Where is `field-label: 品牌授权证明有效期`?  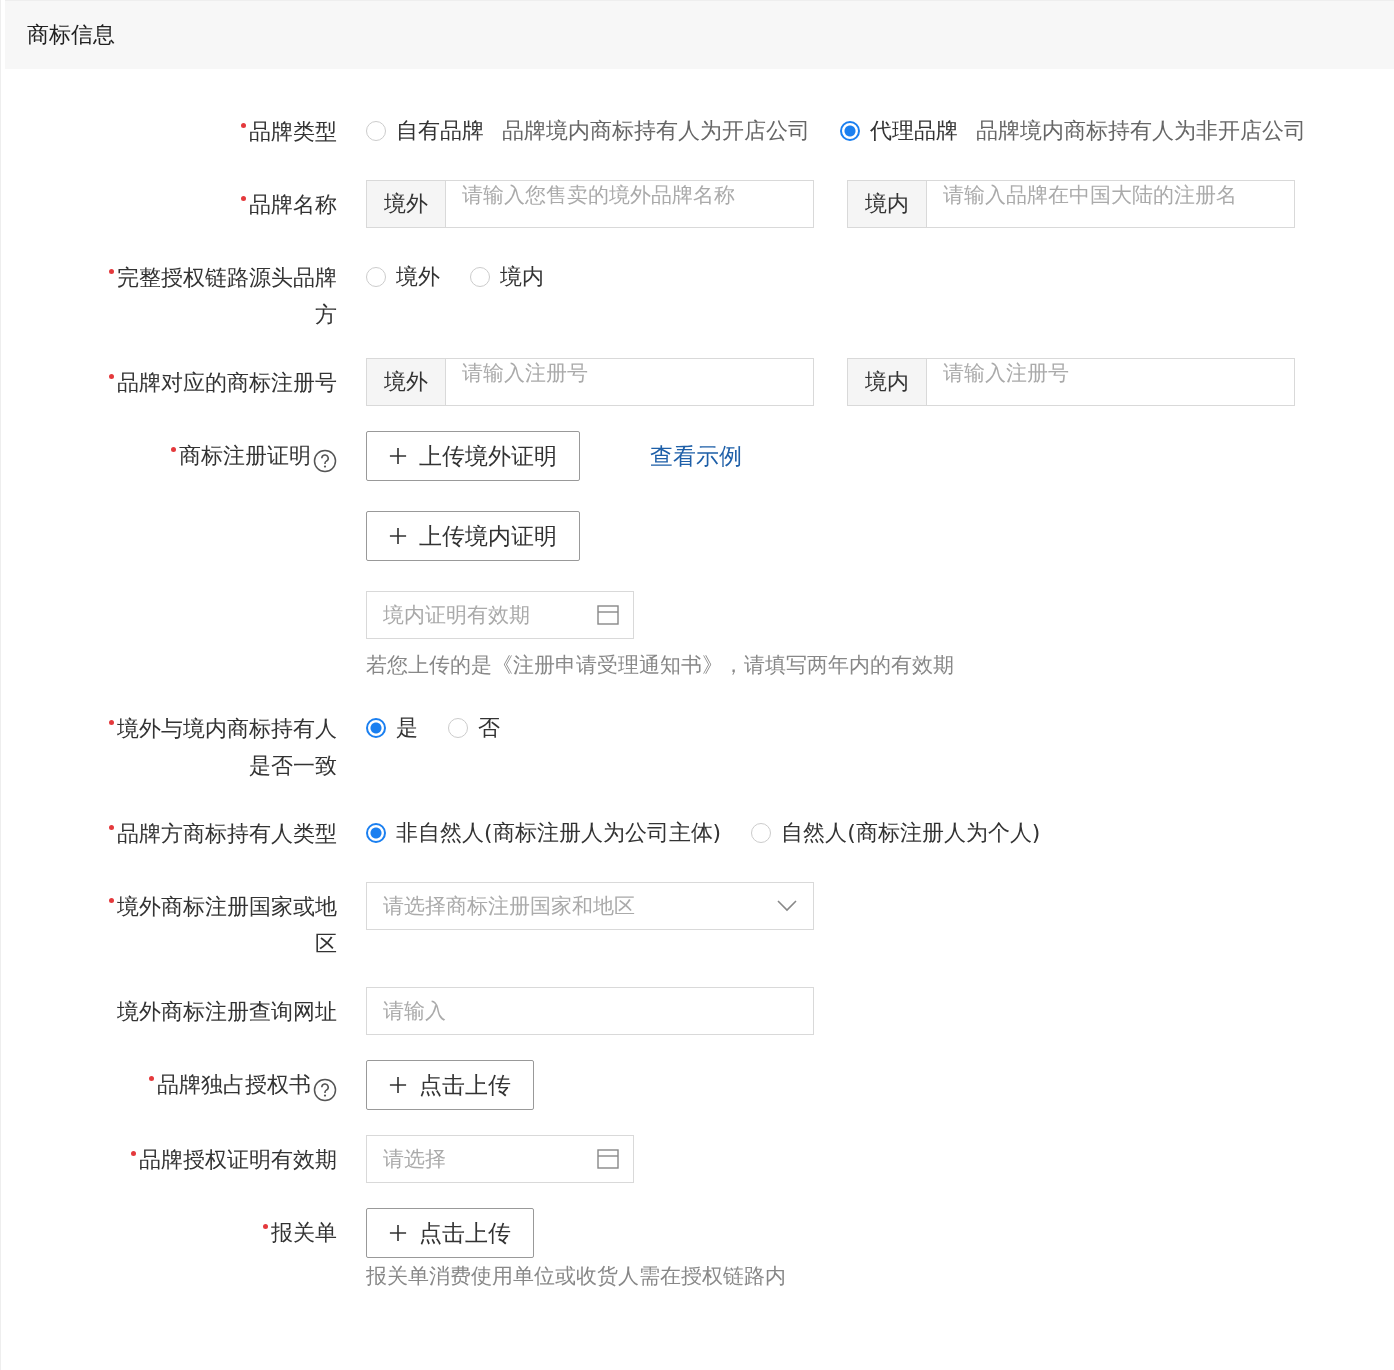
field-label: 品牌授权证明有效期 is located at coordinates (217, 1159).